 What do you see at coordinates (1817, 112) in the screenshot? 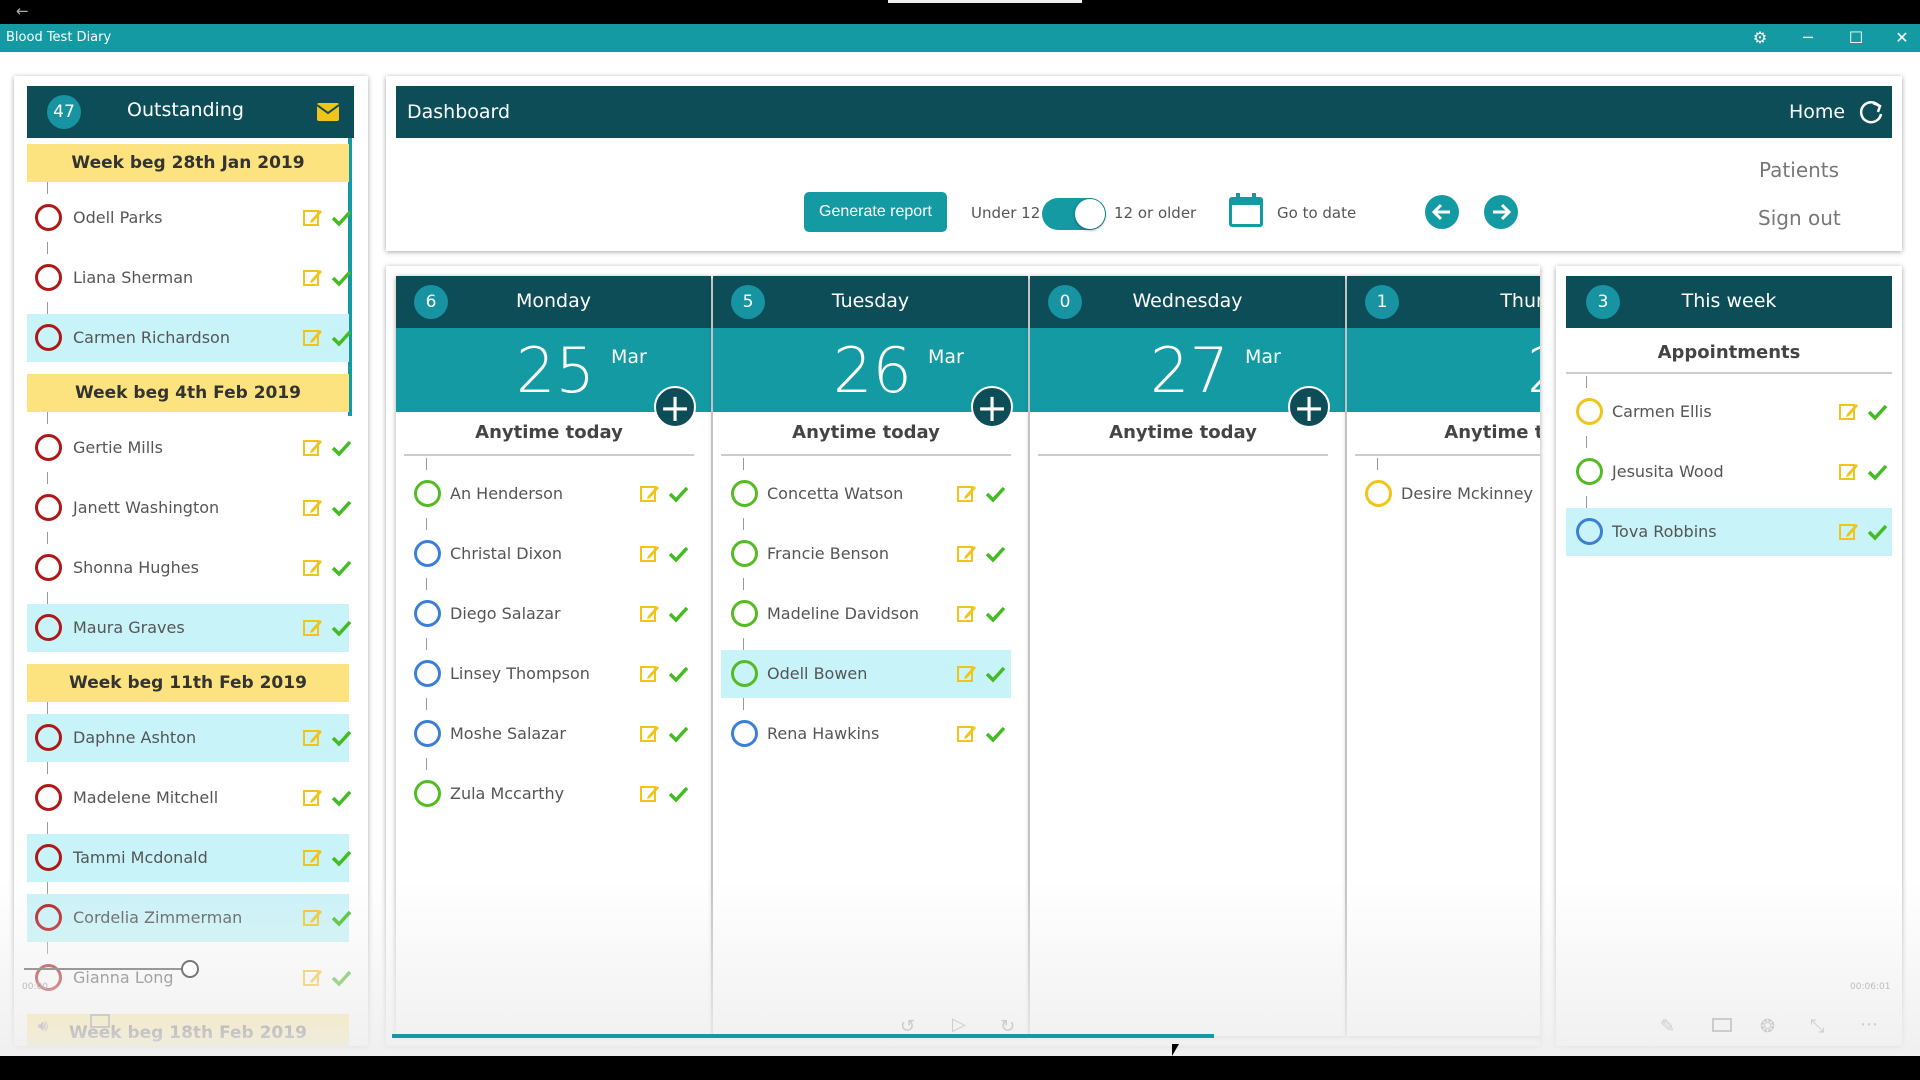
I see `home-link: Home` at bounding box center [1817, 112].